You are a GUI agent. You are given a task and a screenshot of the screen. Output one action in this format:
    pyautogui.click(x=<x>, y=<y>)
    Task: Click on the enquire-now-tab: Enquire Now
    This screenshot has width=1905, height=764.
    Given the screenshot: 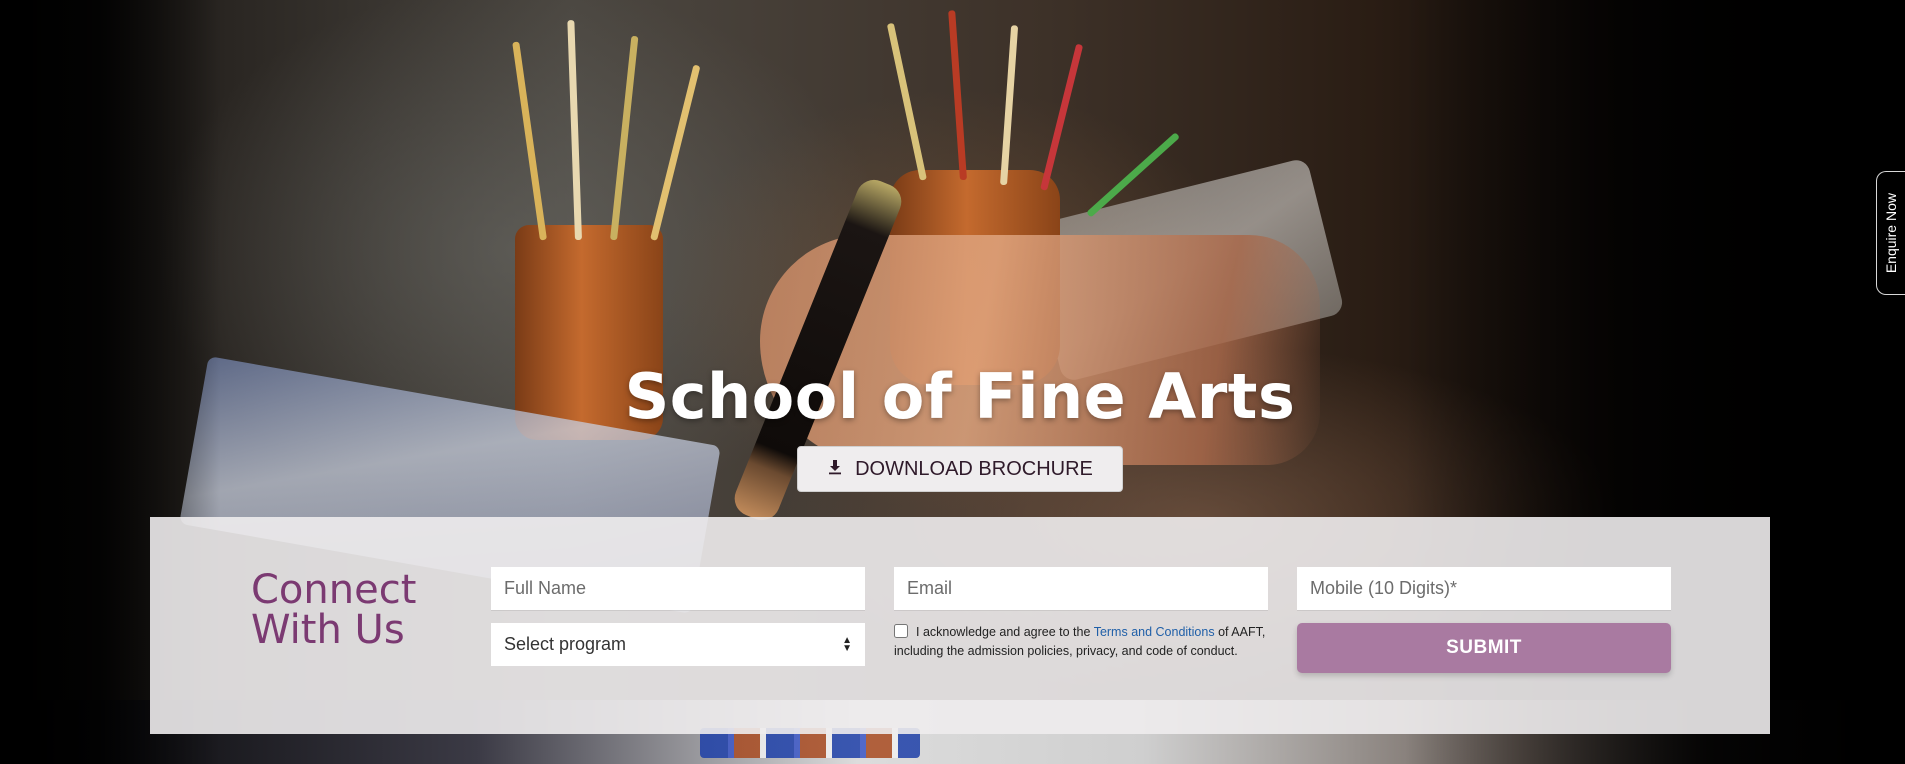 What is the action you would take?
    pyautogui.click(x=1890, y=233)
    